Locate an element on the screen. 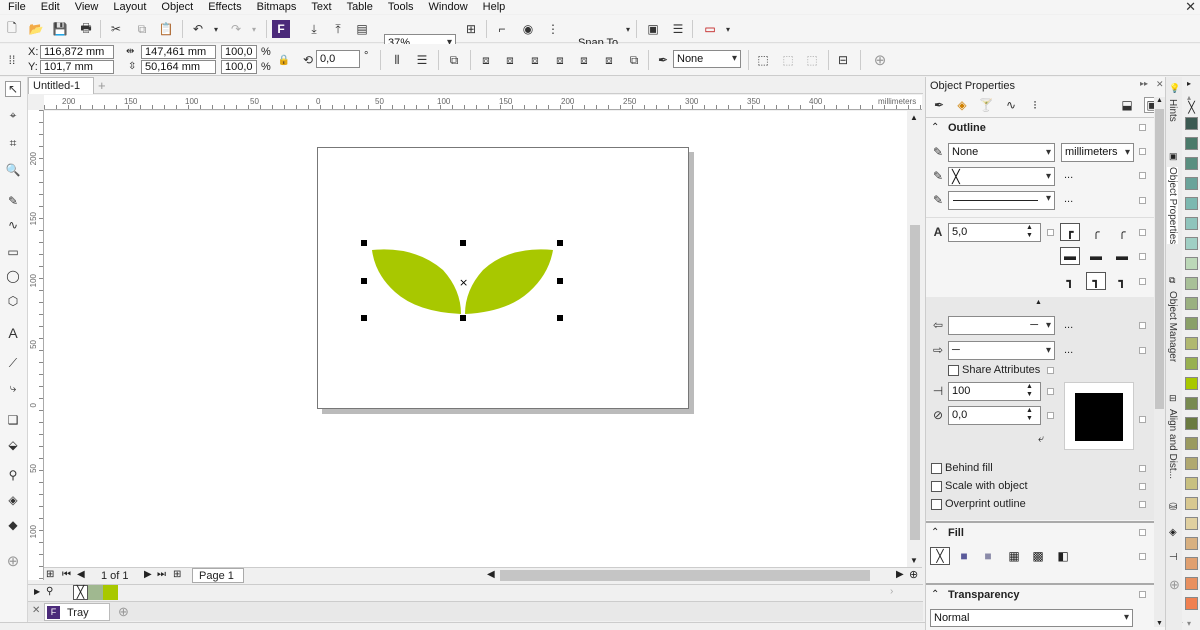 This screenshot has width=1200, height=630. save-icon: 💾 is located at coordinates (60, 29).